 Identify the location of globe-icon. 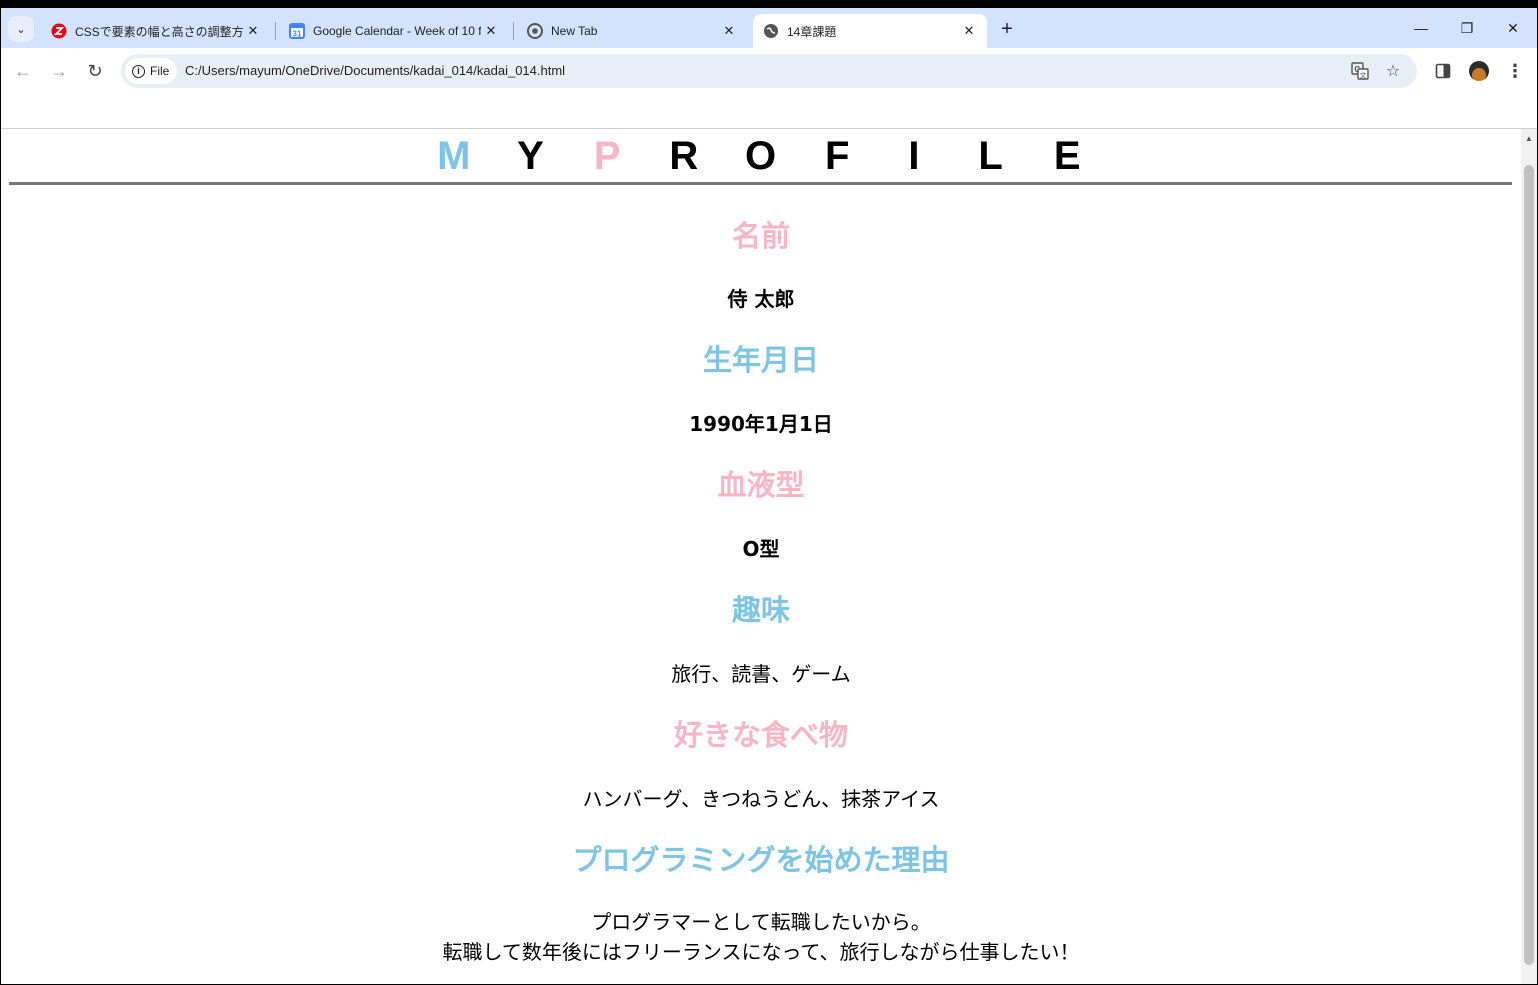
(771, 31).